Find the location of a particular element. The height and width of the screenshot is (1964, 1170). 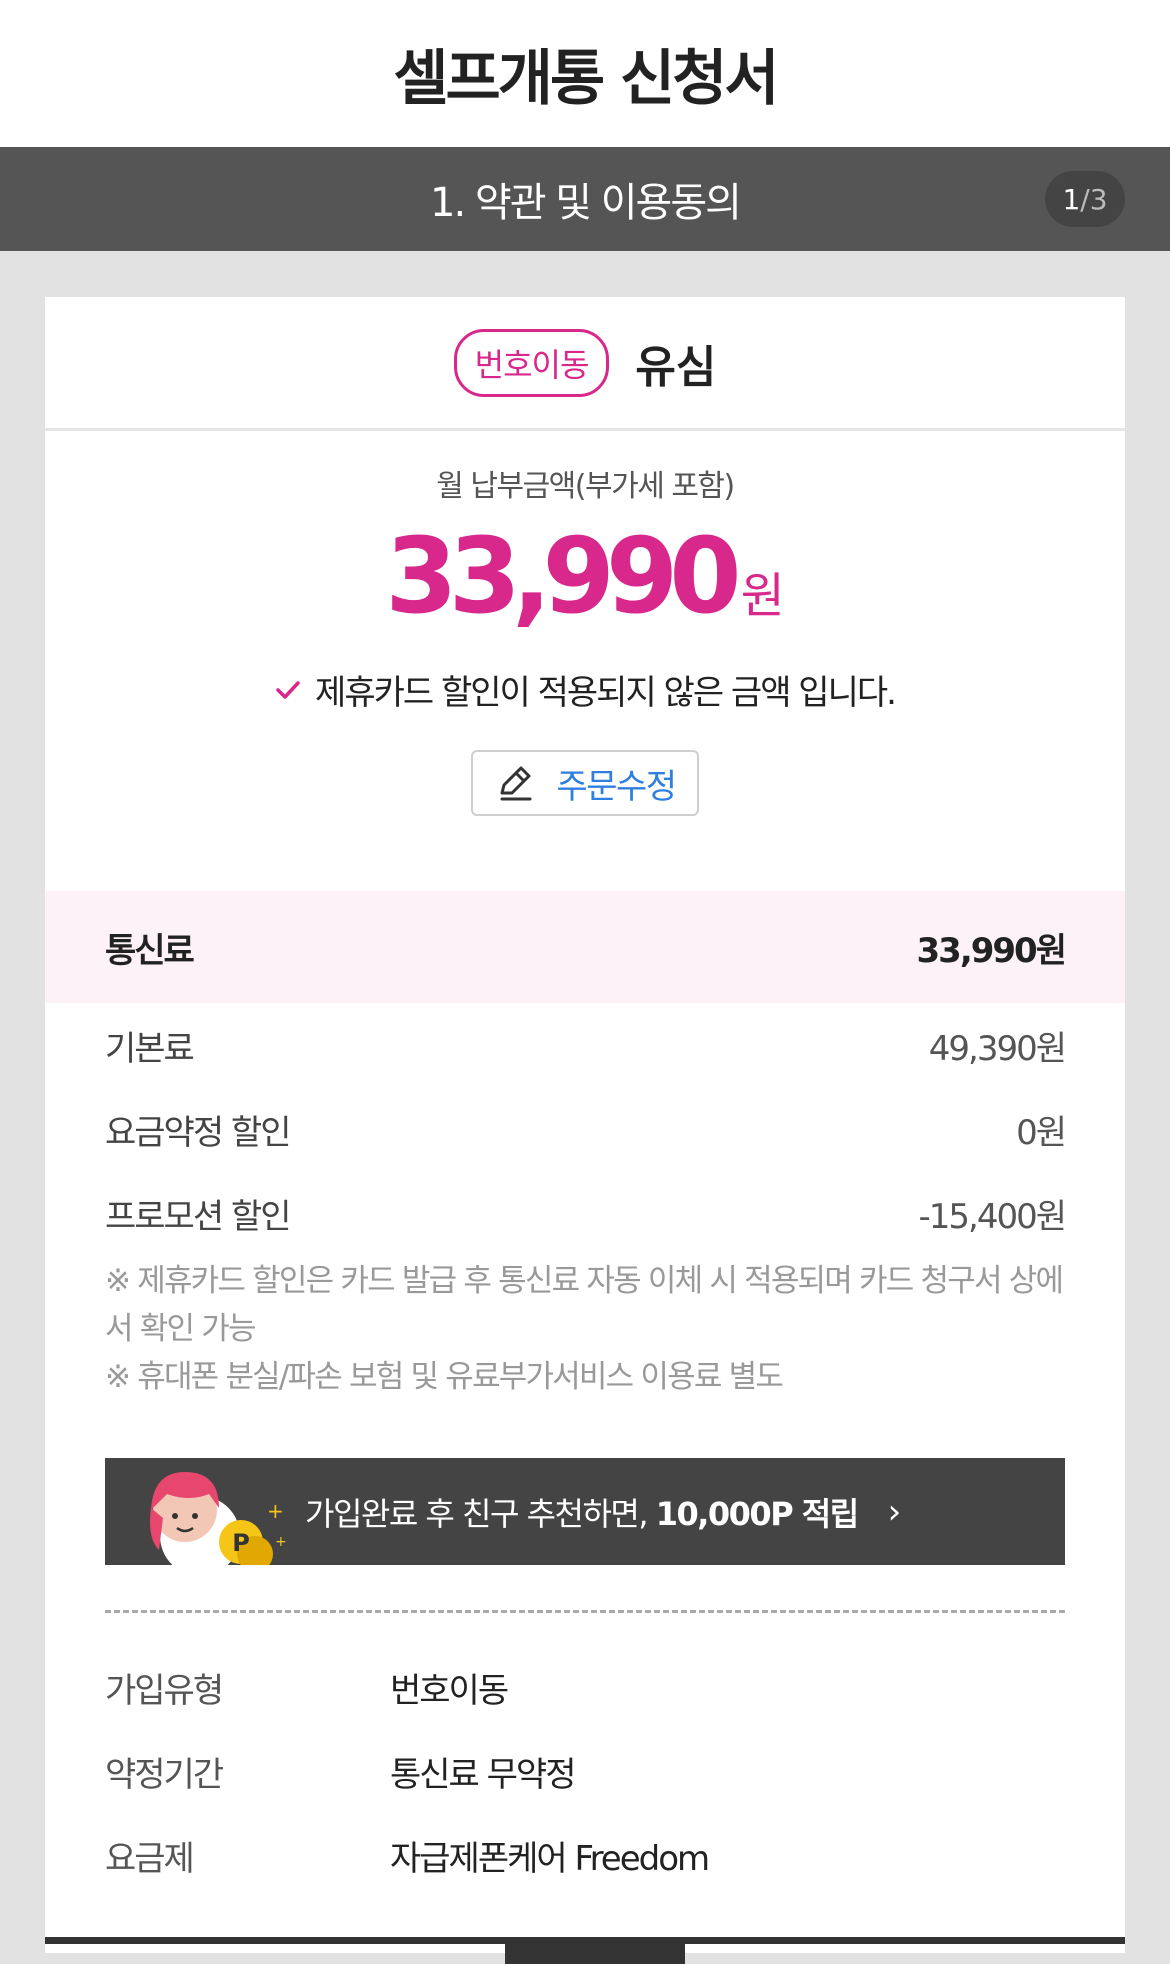

info-row-contract-period: 약정기간 통신료 무약정 is located at coordinates (585, 1771).